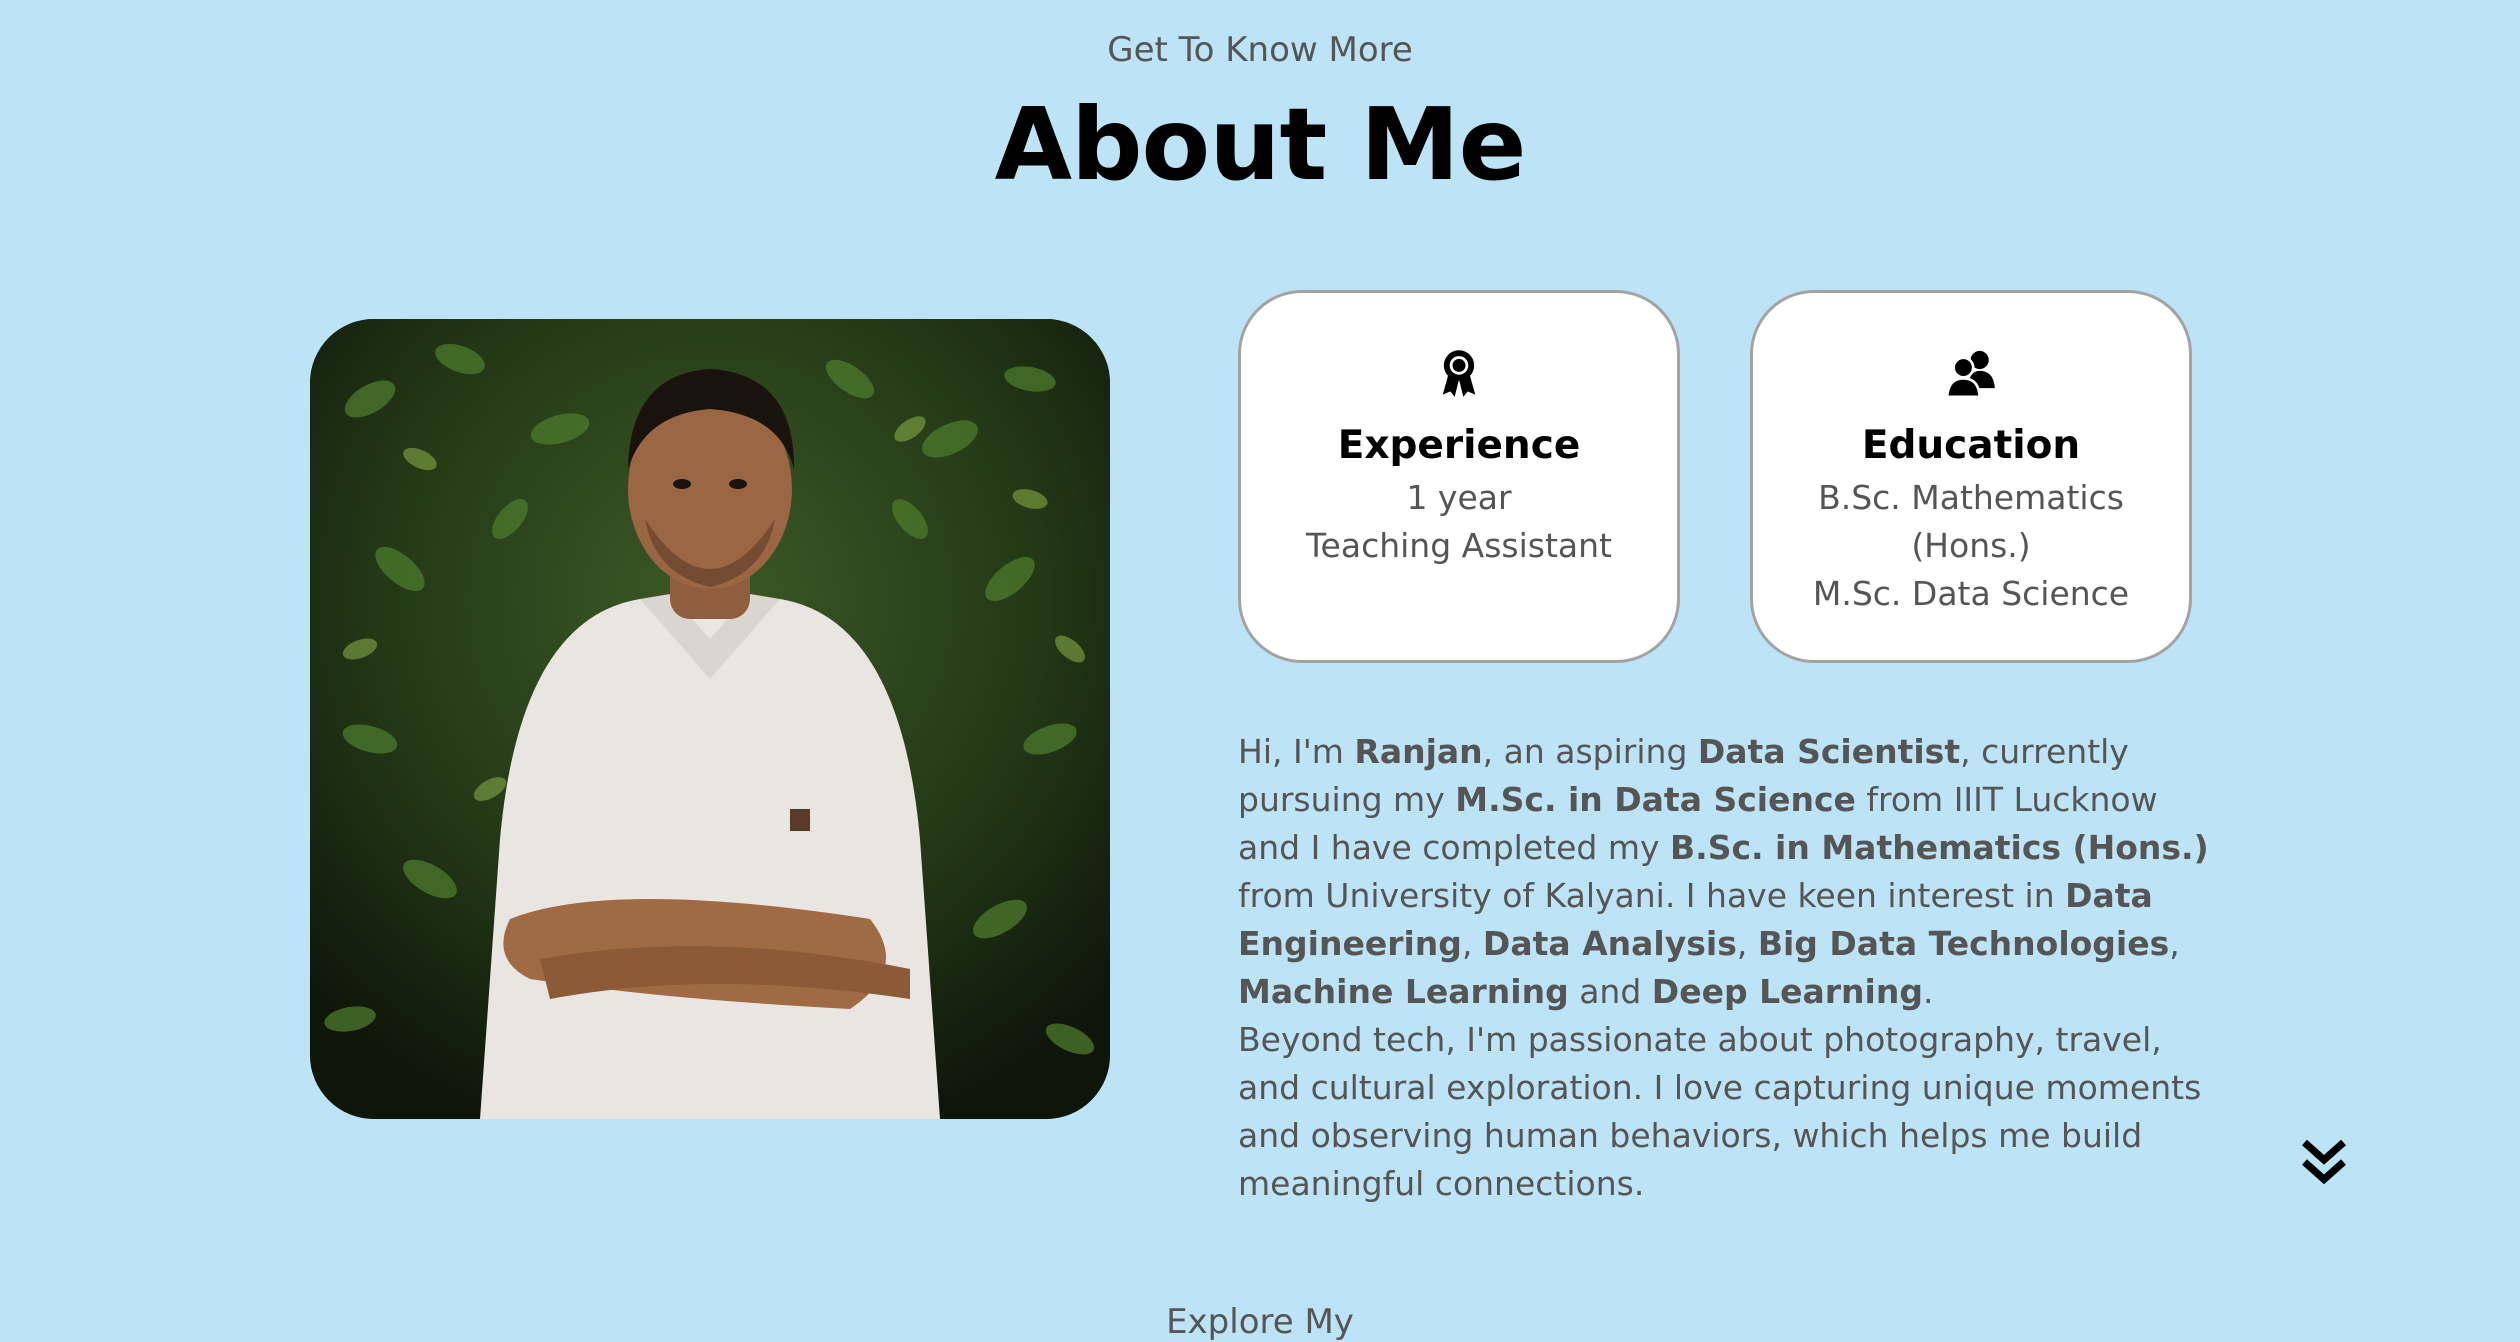 This screenshot has width=2520, height=1342. Describe the element at coordinates (1459, 545) in the screenshot. I see `experience-role: Teaching Assistant` at that location.